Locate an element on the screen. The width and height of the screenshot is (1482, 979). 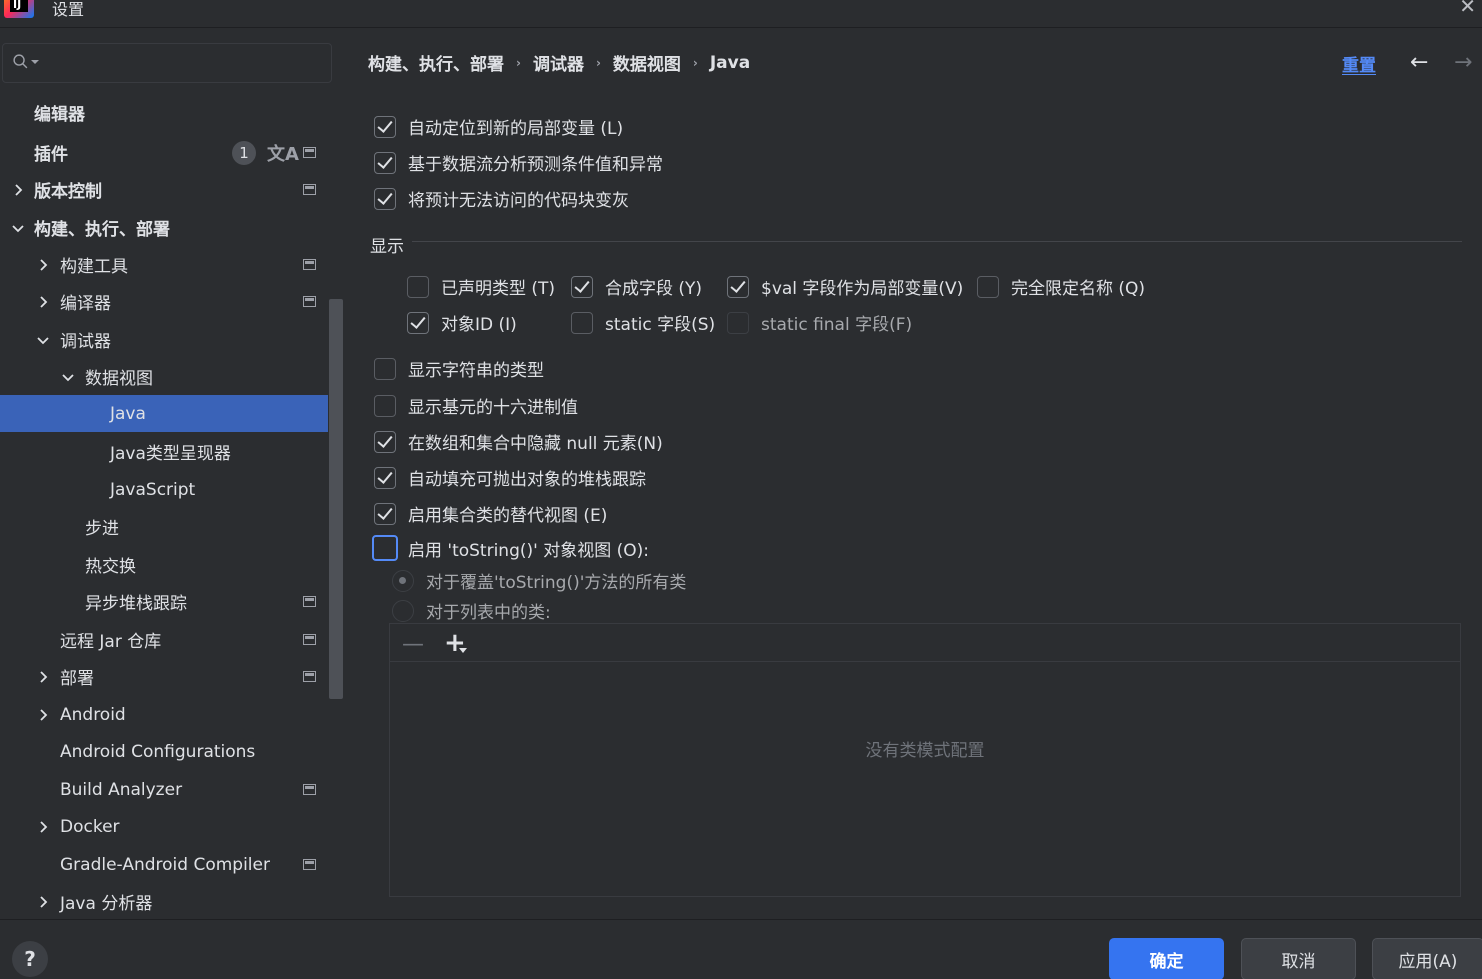
sidebar-item-remote-jar-repositories: 远程 Jar 仓库 is located at coordinates (164, 639).